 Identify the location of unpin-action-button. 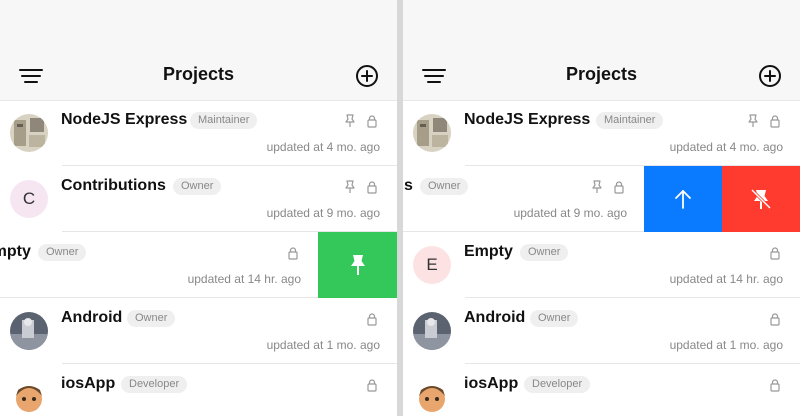
(761, 199).